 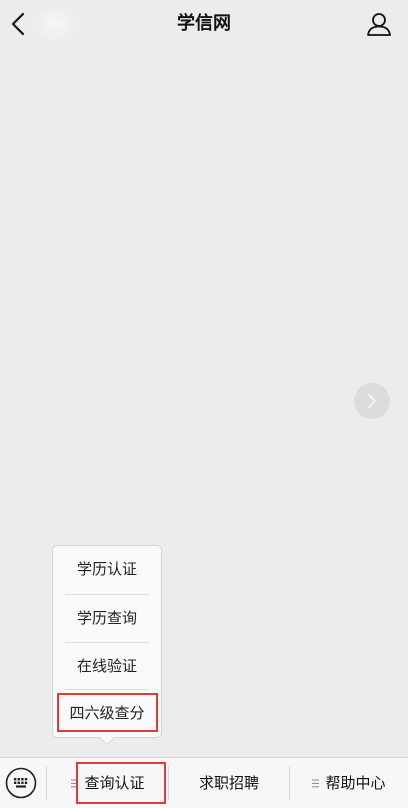 I want to click on bottom-menu-bar: 查询认证 求职招聘 帮助中心, so click(x=204, y=782).